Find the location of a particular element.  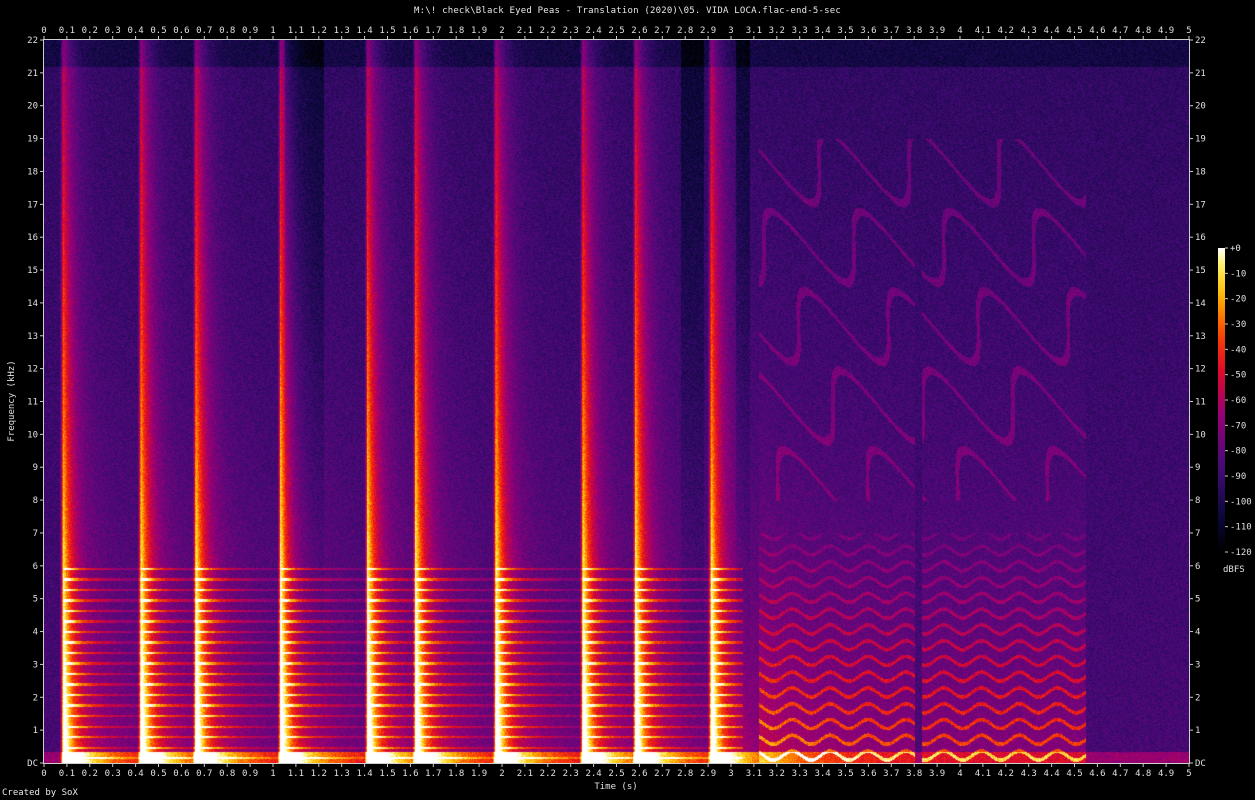

x-tick-label-top: 2.7 is located at coordinates (662, 31).